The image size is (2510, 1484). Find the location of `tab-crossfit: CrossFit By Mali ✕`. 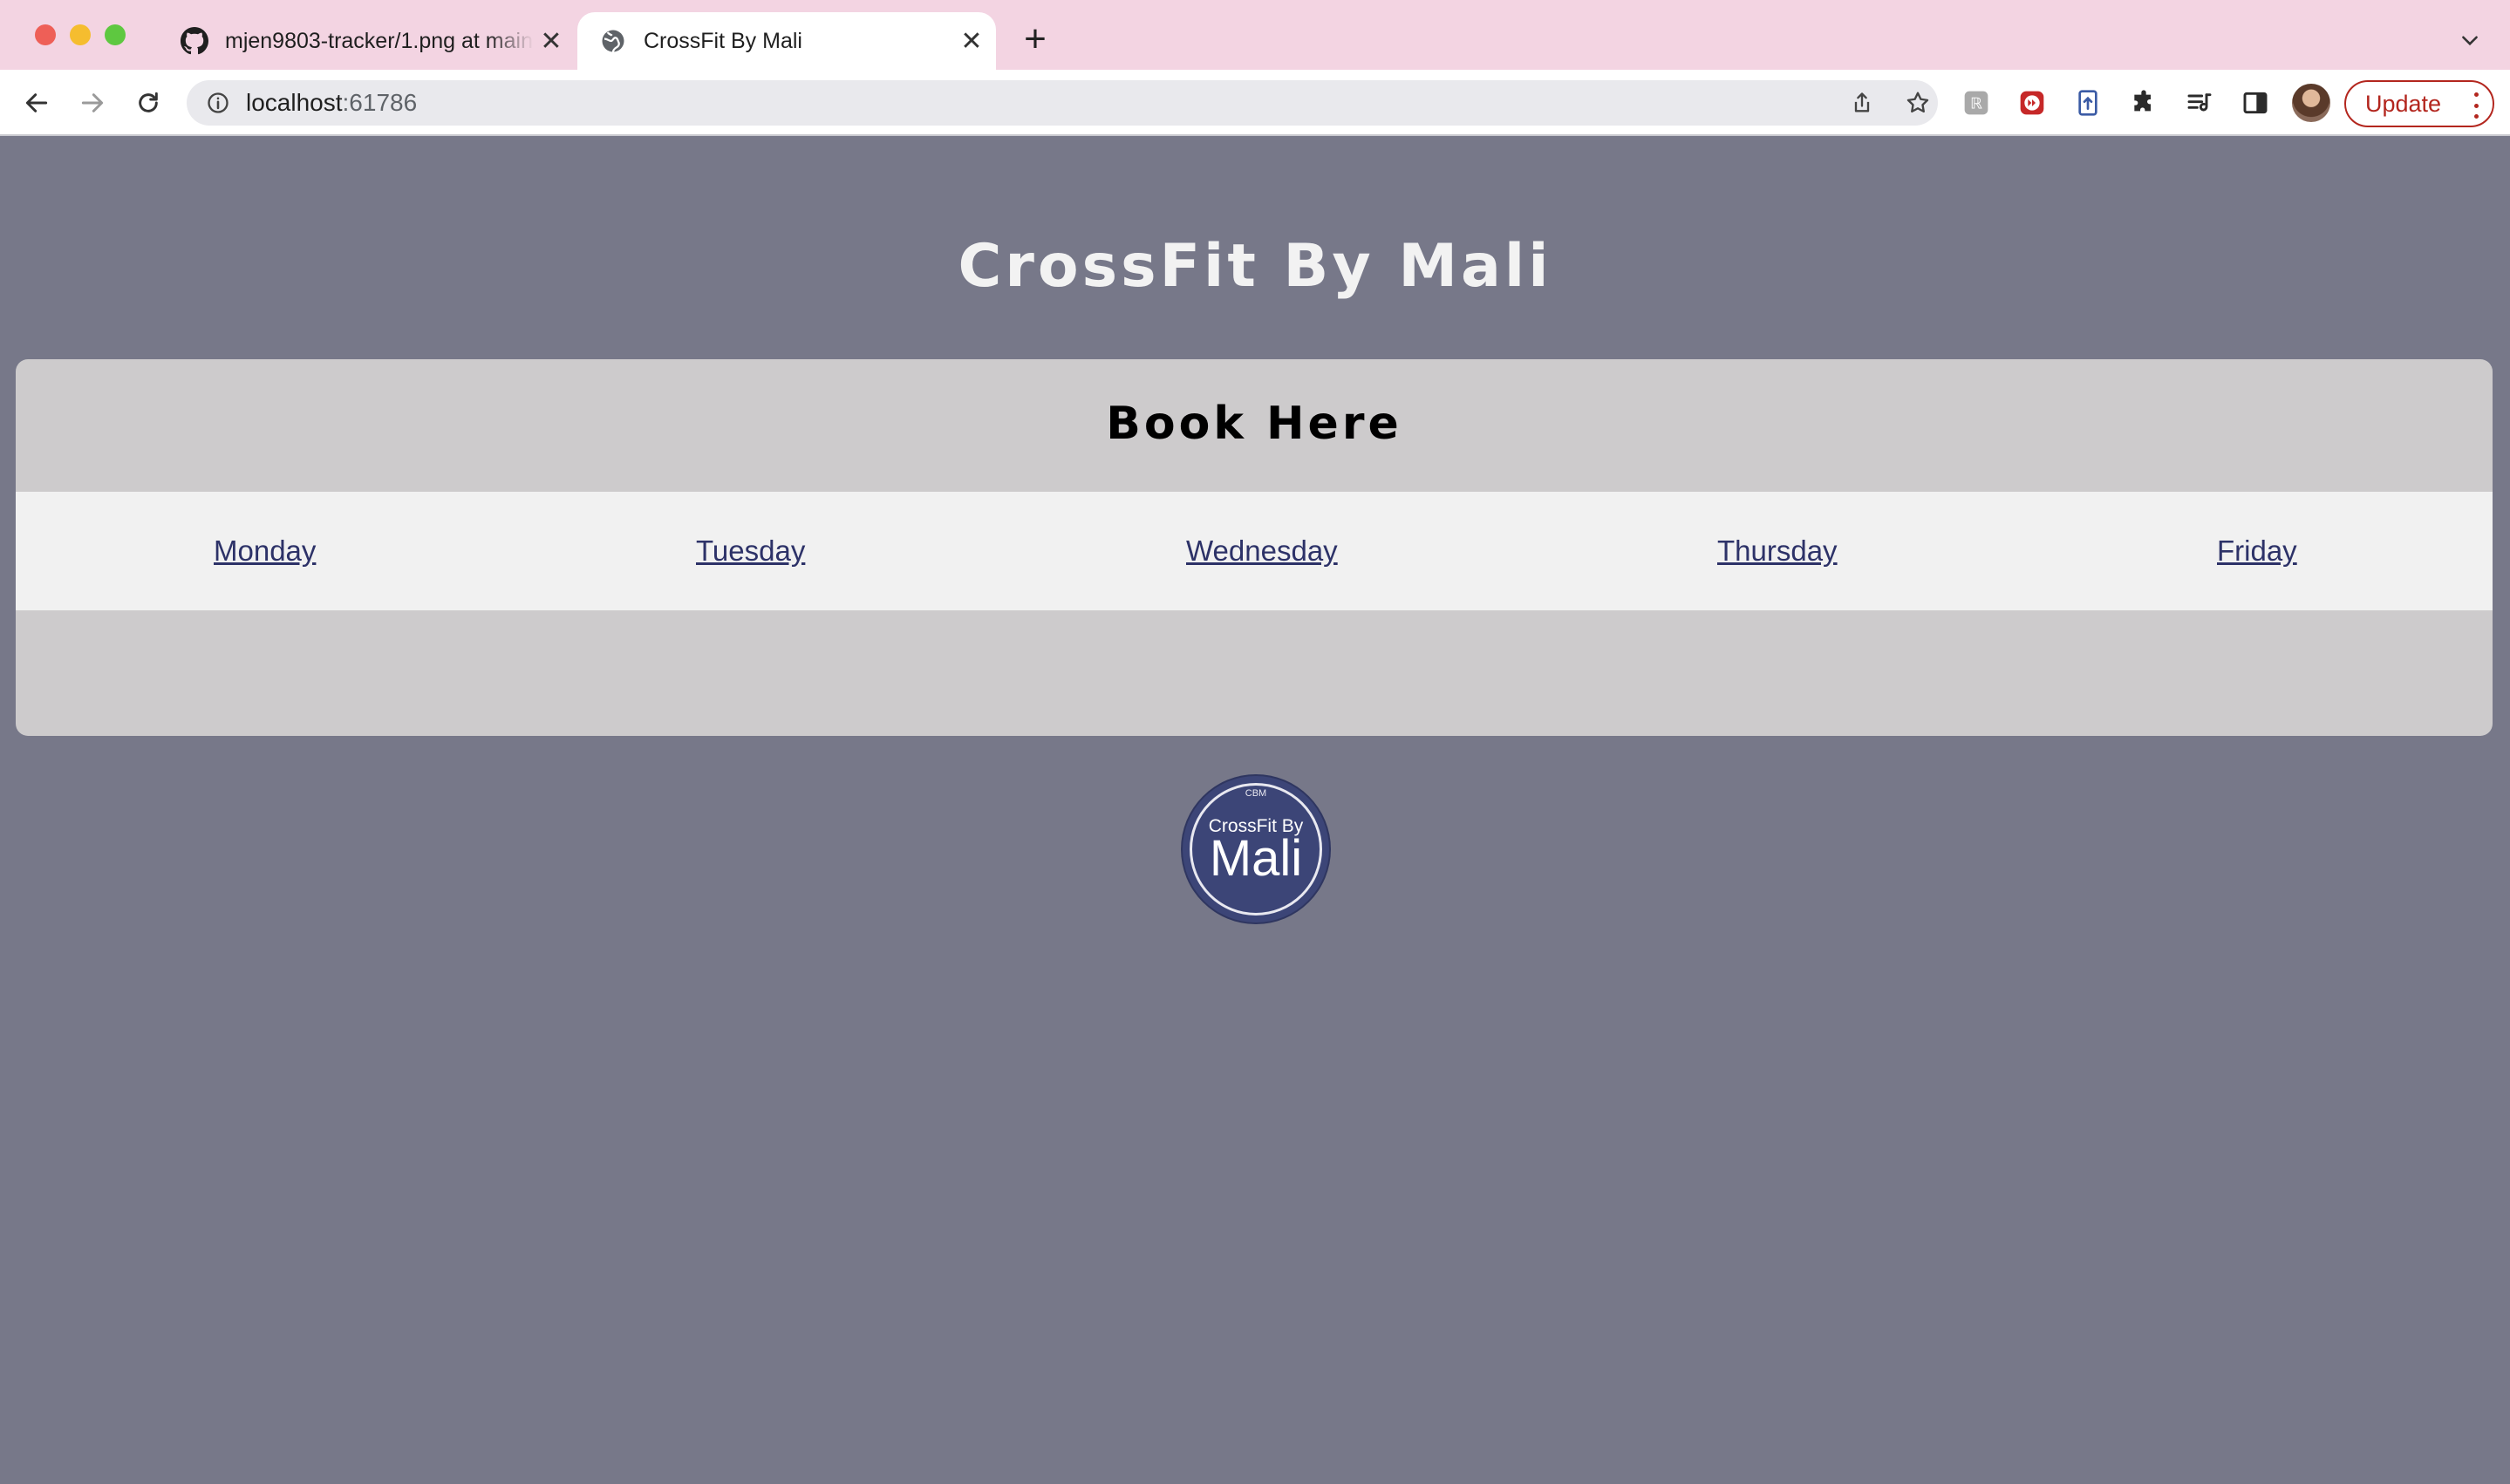

tab-crossfit: CrossFit By Mali ✕ is located at coordinates (786, 41).